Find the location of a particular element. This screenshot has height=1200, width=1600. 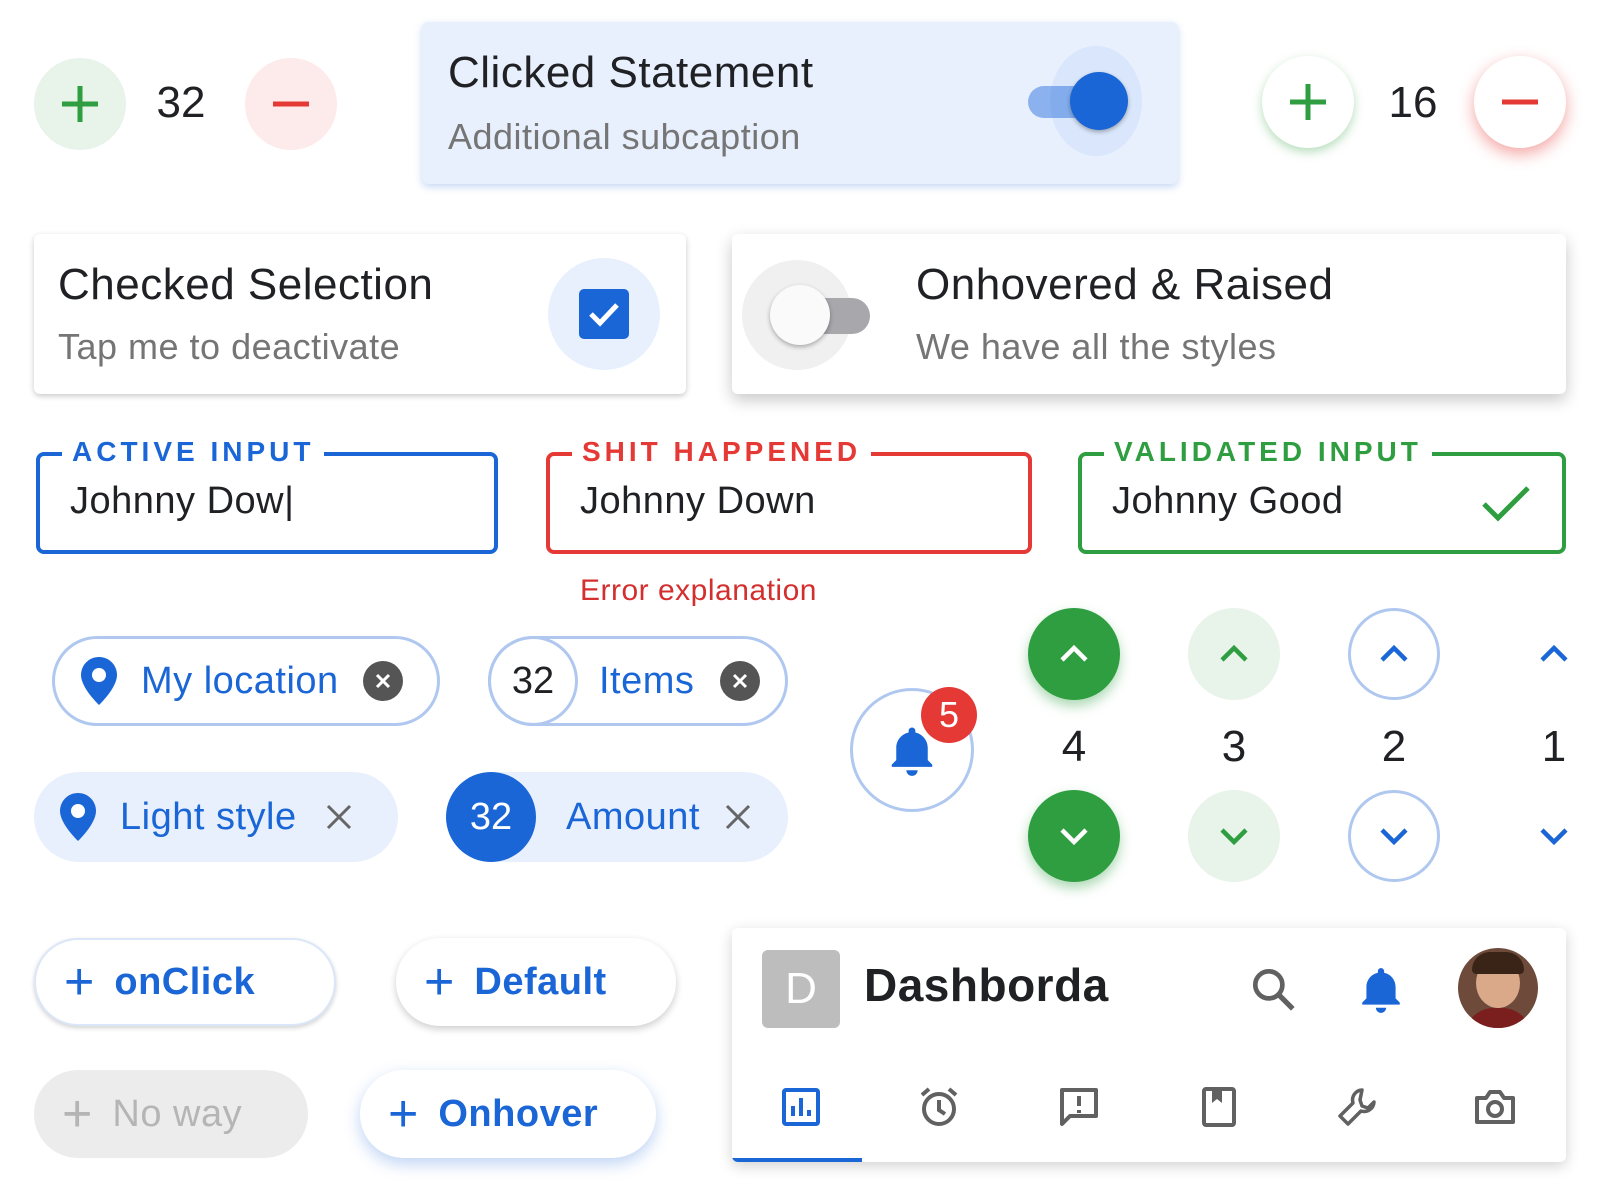

tile-title: Checked Selection is located at coordinates (246, 284).